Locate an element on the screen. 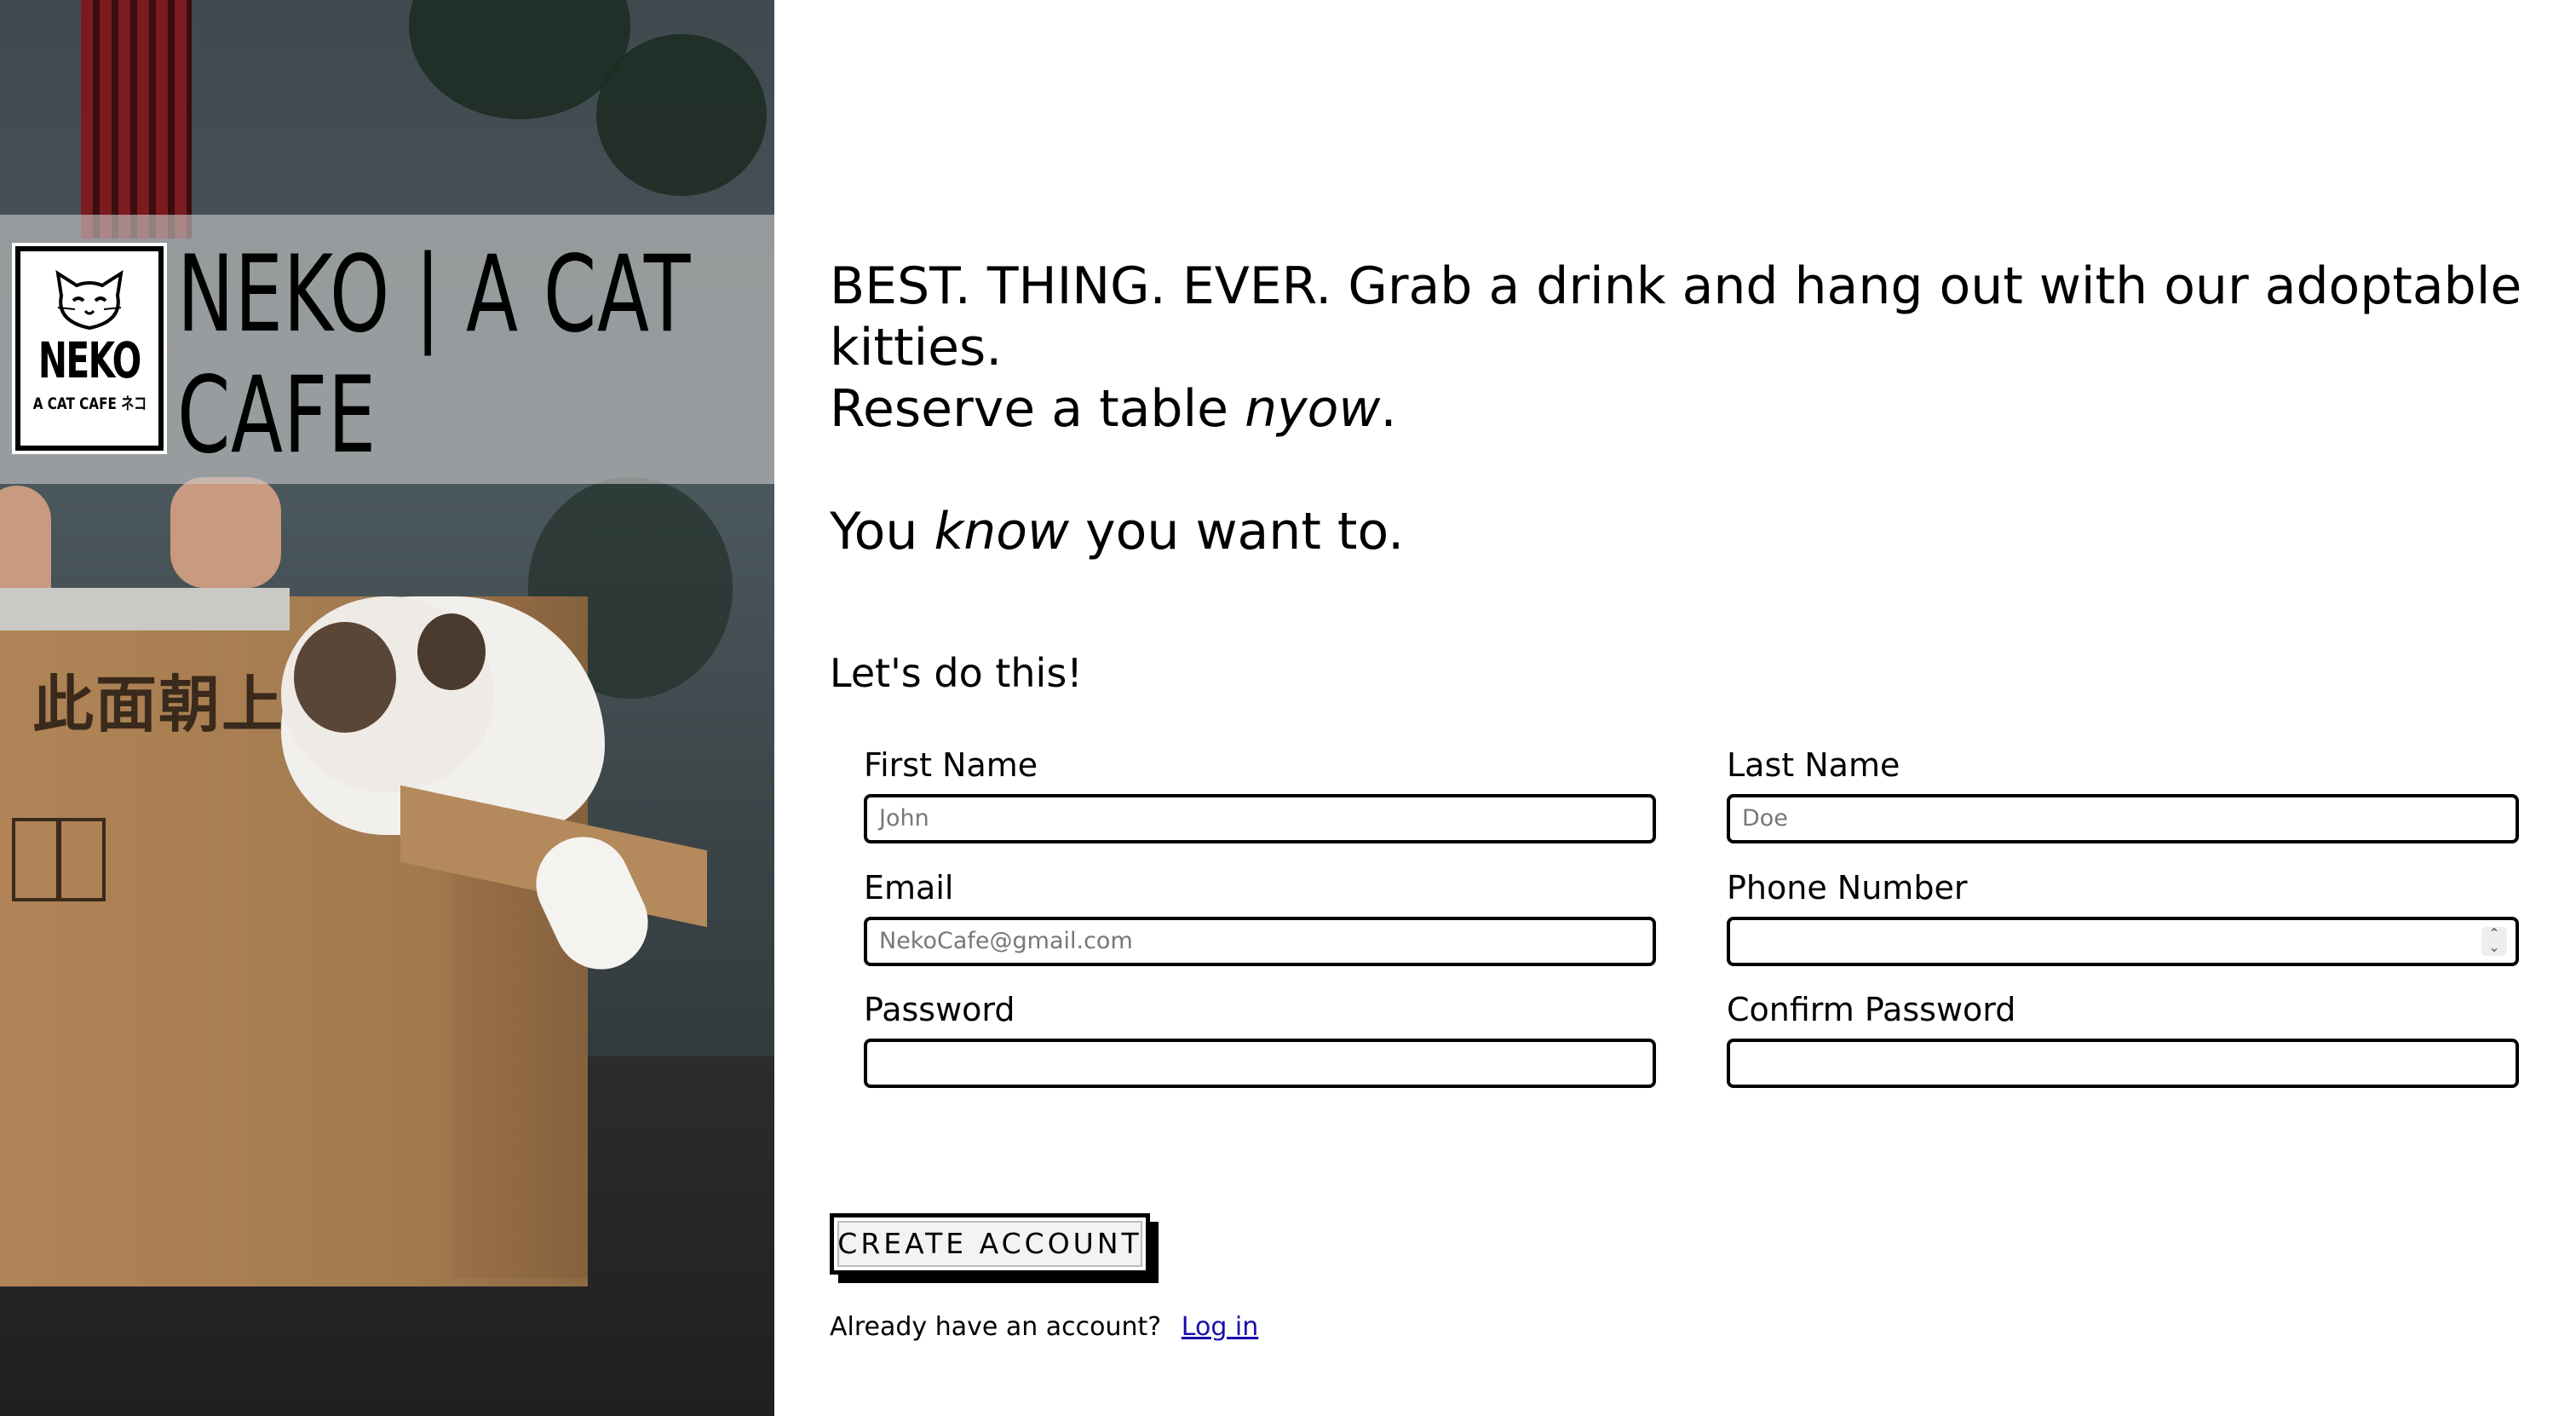  box-print: 此面朝上 is located at coordinates (159, 704).